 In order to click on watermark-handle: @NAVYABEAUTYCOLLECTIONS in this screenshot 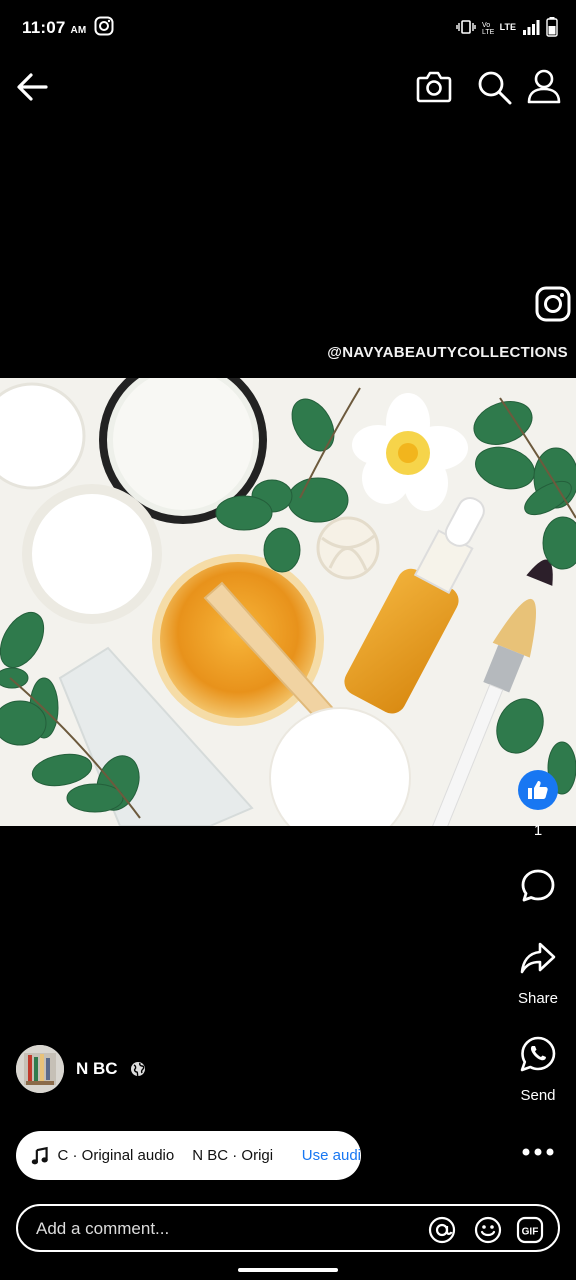, I will do `click(447, 352)`.